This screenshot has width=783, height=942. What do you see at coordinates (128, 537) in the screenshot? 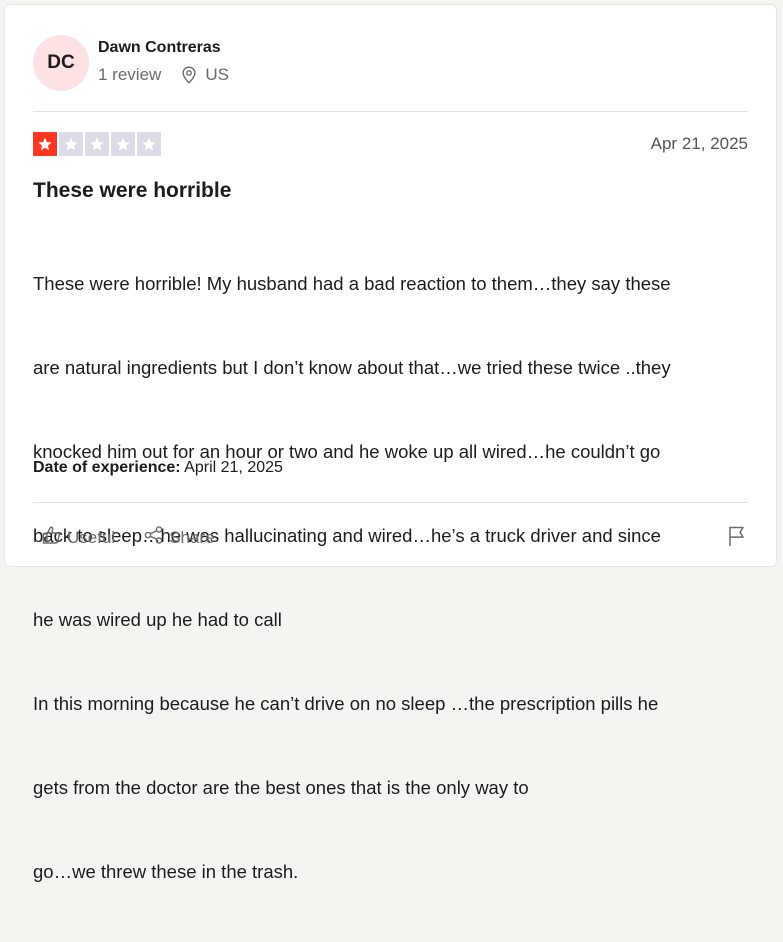
I see `review-actions: Useful Share` at bounding box center [128, 537].